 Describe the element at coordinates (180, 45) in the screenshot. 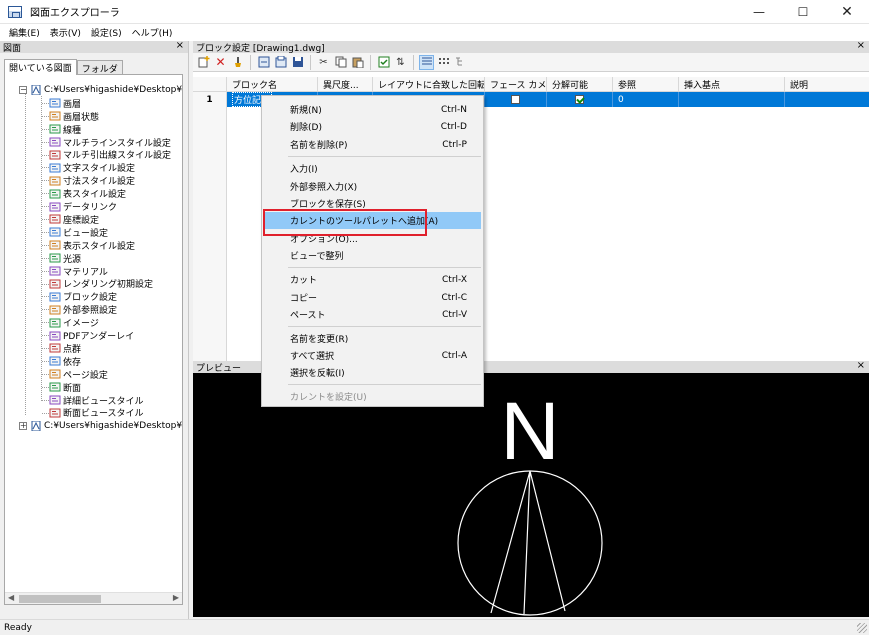

I see `drawings-panel-close-icon: ×` at that location.